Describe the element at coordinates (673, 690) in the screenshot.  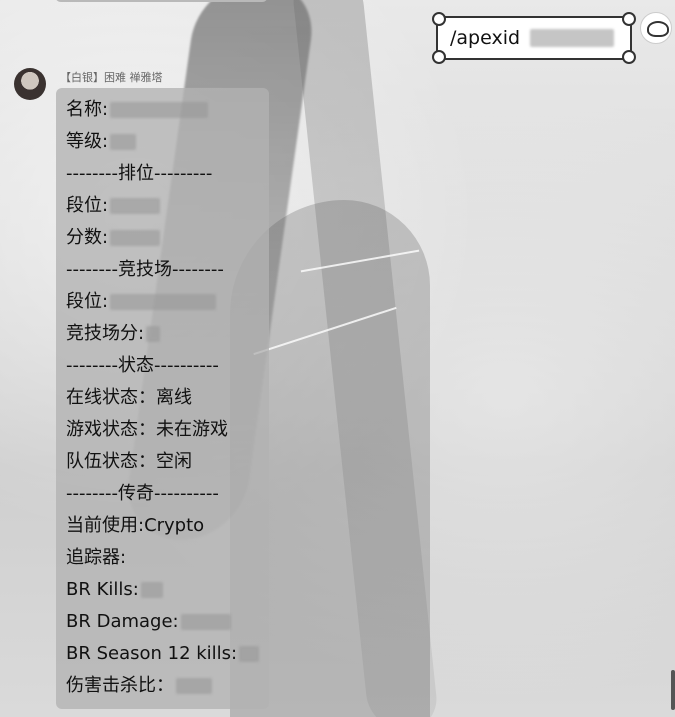
I see `scrollbar` at that location.